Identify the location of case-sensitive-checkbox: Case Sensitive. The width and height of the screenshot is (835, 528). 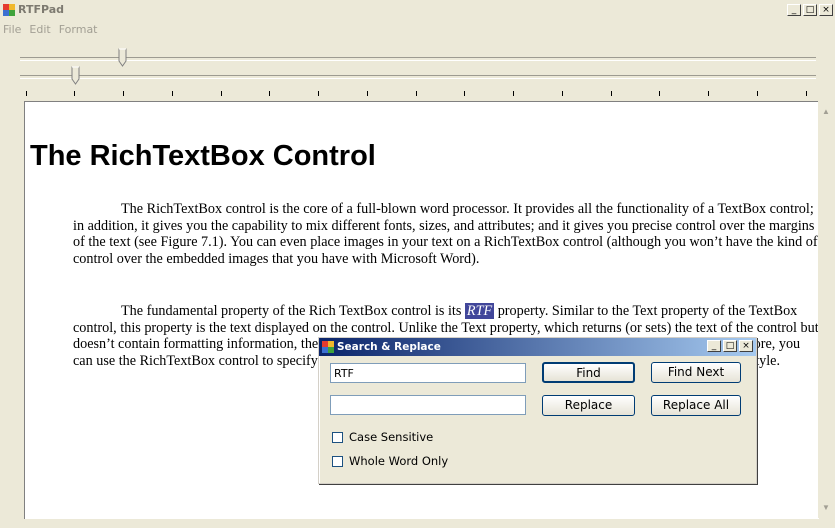
(382, 437).